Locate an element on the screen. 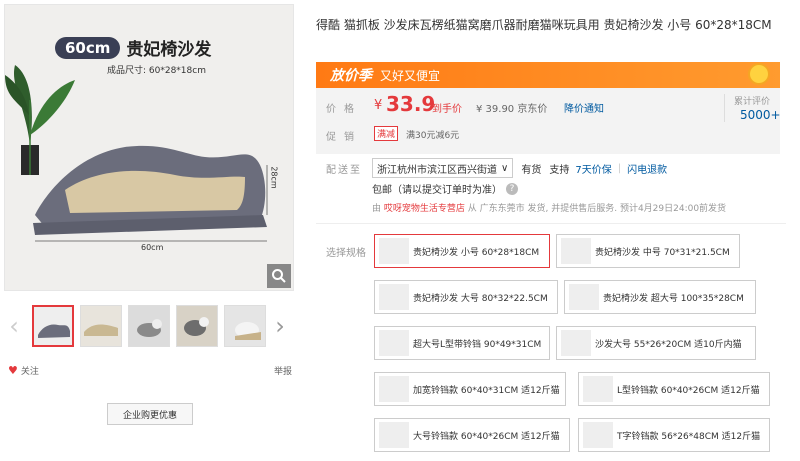 This screenshot has width=800, height=461. follow-button: ♥ 关注 is located at coordinates (23, 370).